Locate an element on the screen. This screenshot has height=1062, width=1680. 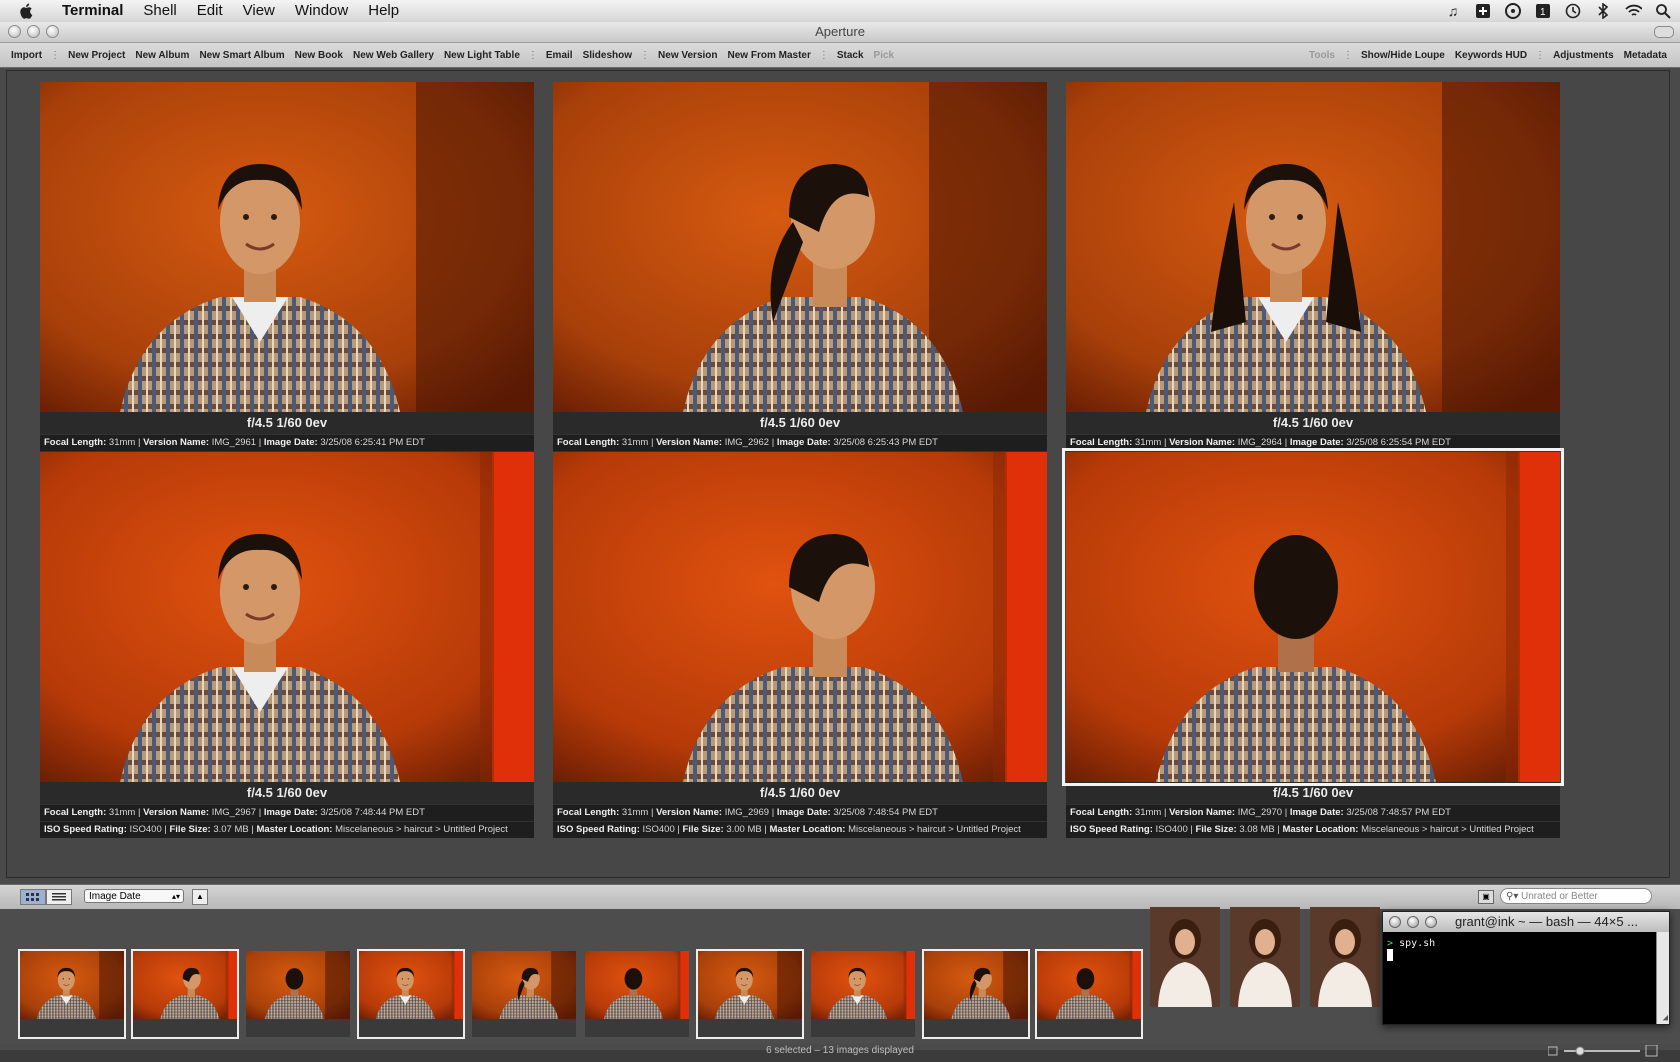
time-machine-icon is located at coordinates (1573, 11).